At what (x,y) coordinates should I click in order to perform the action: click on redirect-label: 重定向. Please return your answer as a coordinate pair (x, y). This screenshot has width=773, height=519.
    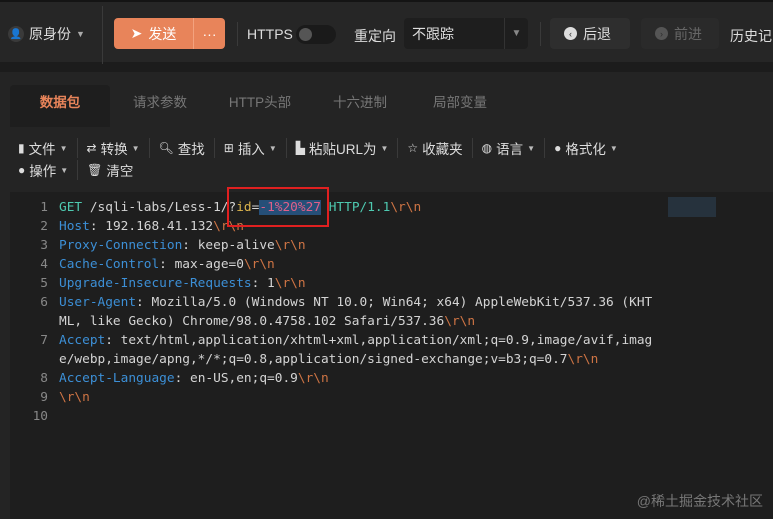
    Looking at the image, I should click on (375, 36).